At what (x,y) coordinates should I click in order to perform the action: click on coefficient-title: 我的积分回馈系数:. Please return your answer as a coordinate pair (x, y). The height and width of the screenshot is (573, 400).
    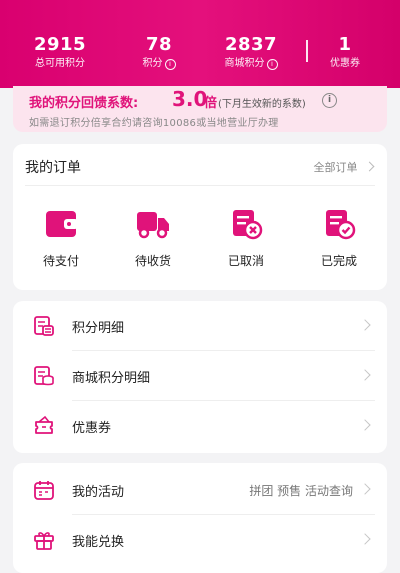
    Looking at the image, I should click on (84, 103).